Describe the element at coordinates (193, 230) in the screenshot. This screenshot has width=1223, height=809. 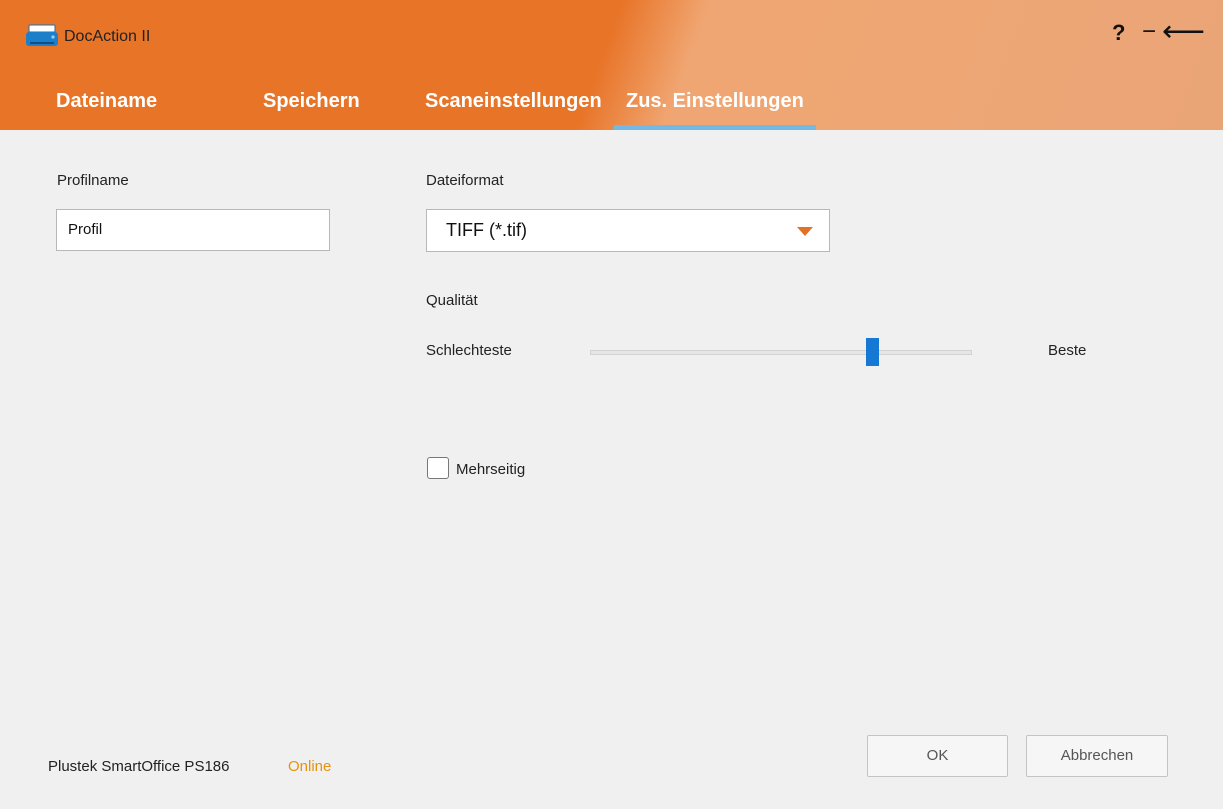
I see `profile-name-input: Profil` at that location.